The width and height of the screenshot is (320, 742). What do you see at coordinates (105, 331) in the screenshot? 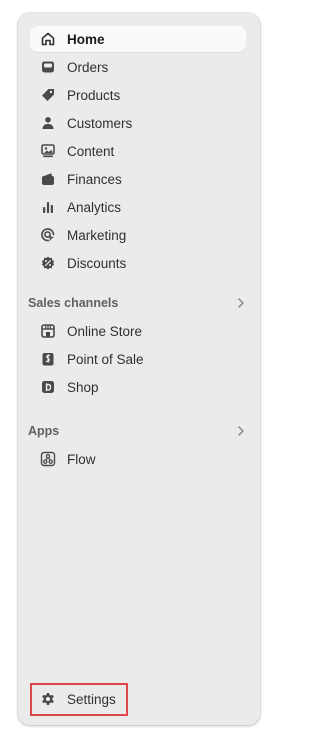
I see `nav-item-label: Online Store` at bounding box center [105, 331].